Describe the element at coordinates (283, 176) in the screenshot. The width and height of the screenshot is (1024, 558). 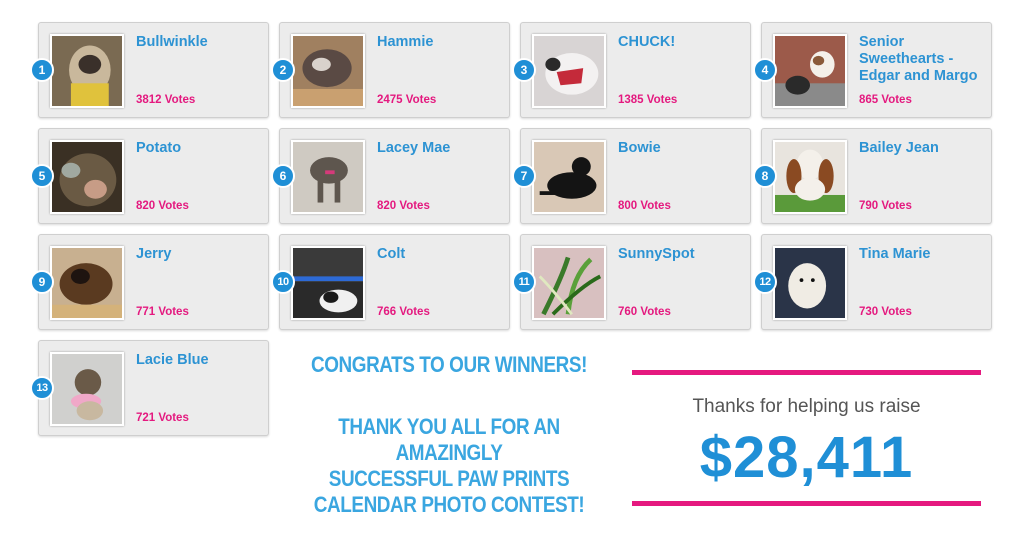
I see `rank-badge: 6` at that location.